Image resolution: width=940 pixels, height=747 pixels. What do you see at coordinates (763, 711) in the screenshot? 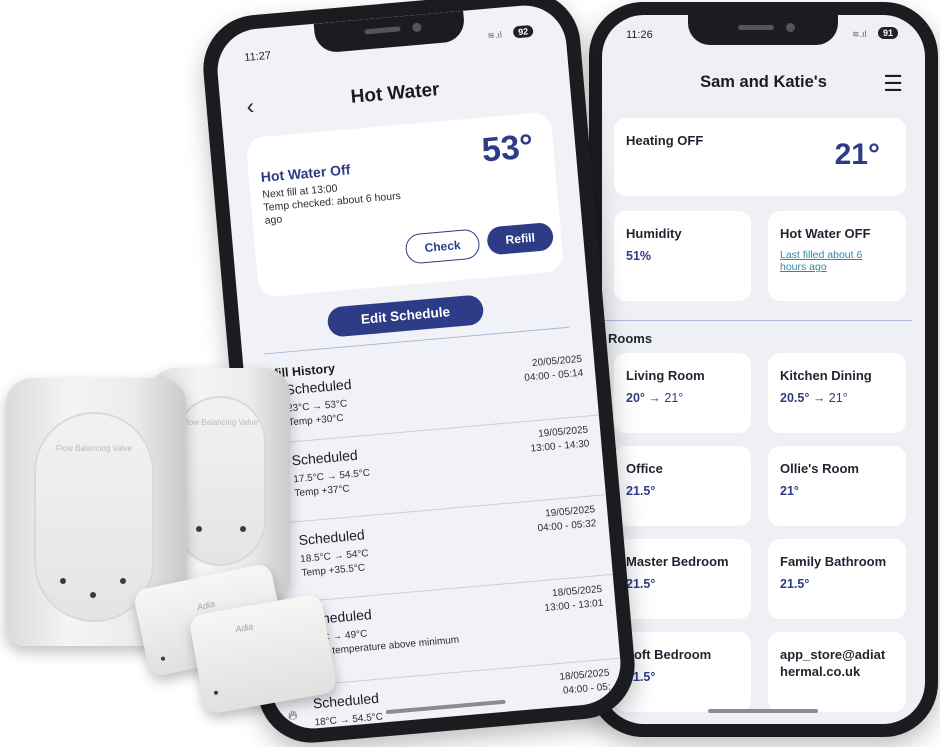
I see `home-indicator` at bounding box center [763, 711].